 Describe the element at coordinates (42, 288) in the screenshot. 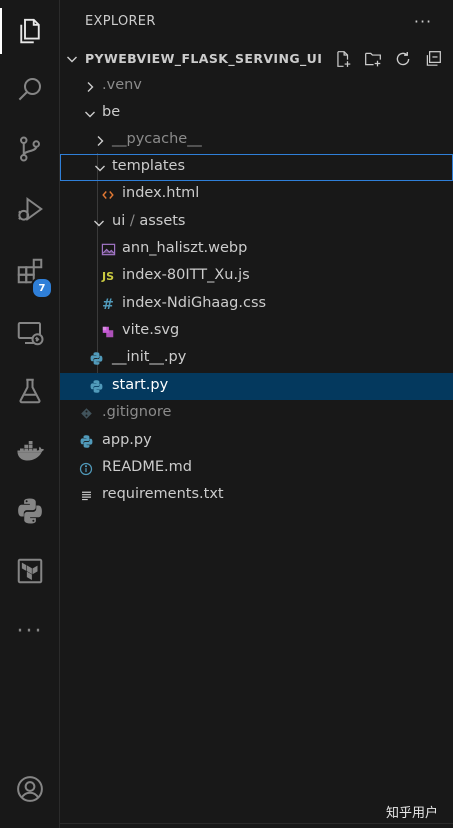

I see `extensions-badge: 7` at that location.